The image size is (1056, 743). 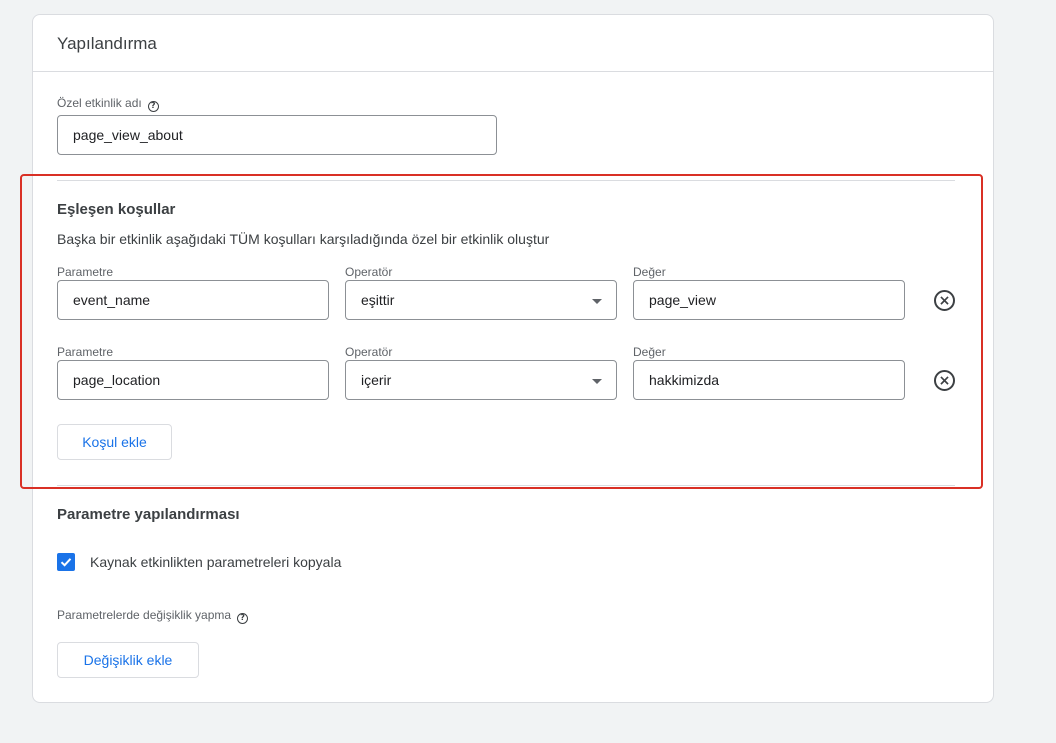 I want to click on parameter-config-title: Parametre yapılandırması, so click(x=148, y=514).